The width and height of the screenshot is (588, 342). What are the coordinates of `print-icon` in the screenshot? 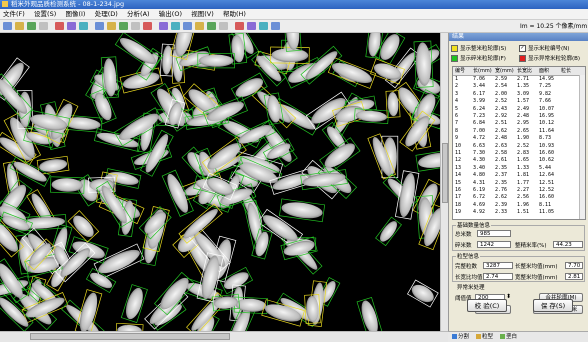 It's located at (43, 26).